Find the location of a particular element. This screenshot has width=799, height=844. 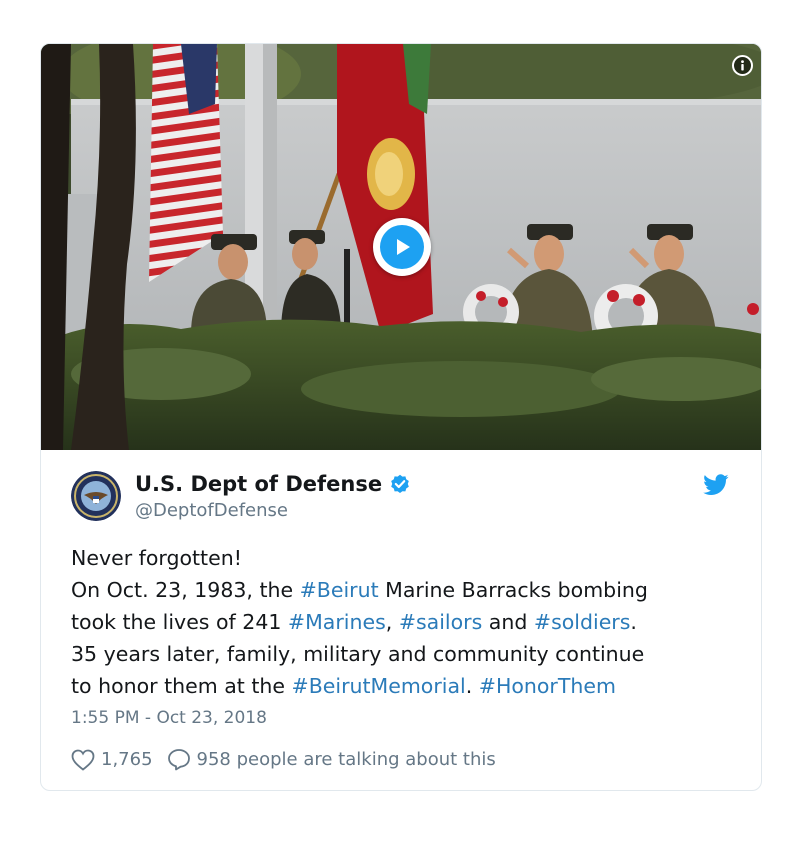

dod-seal-icon is located at coordinates (96, 496).